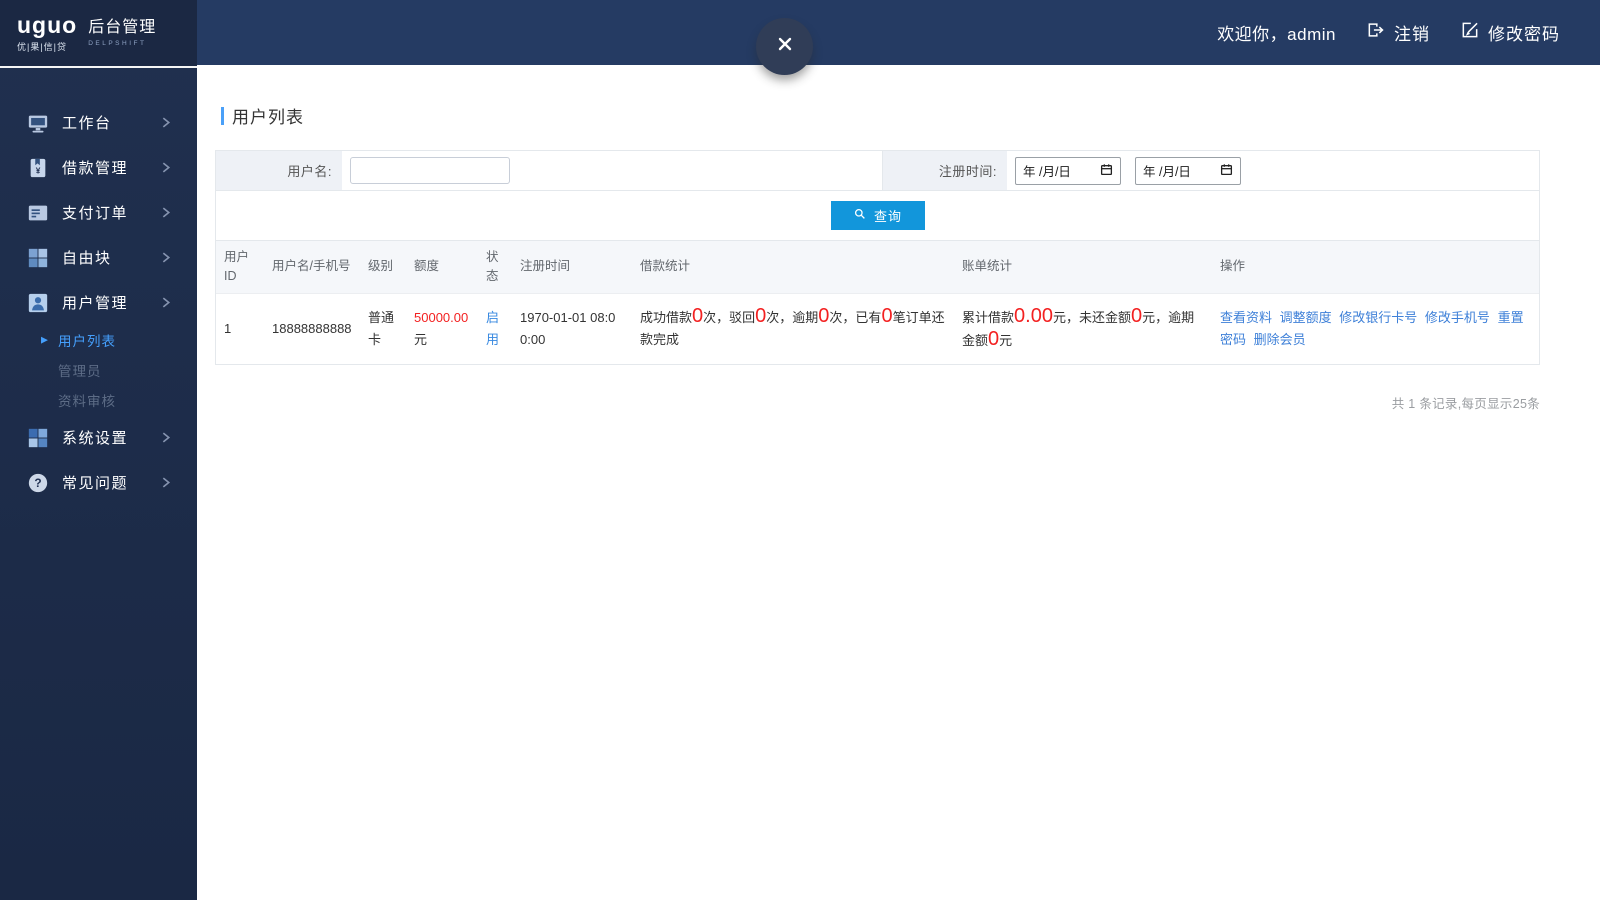 The width and height of the screenshot is (1600, 900). I want to click on cell-bill-stats: 累计借款0.00元，未还金额0元，逾期金额0元, so click(1083, 328).